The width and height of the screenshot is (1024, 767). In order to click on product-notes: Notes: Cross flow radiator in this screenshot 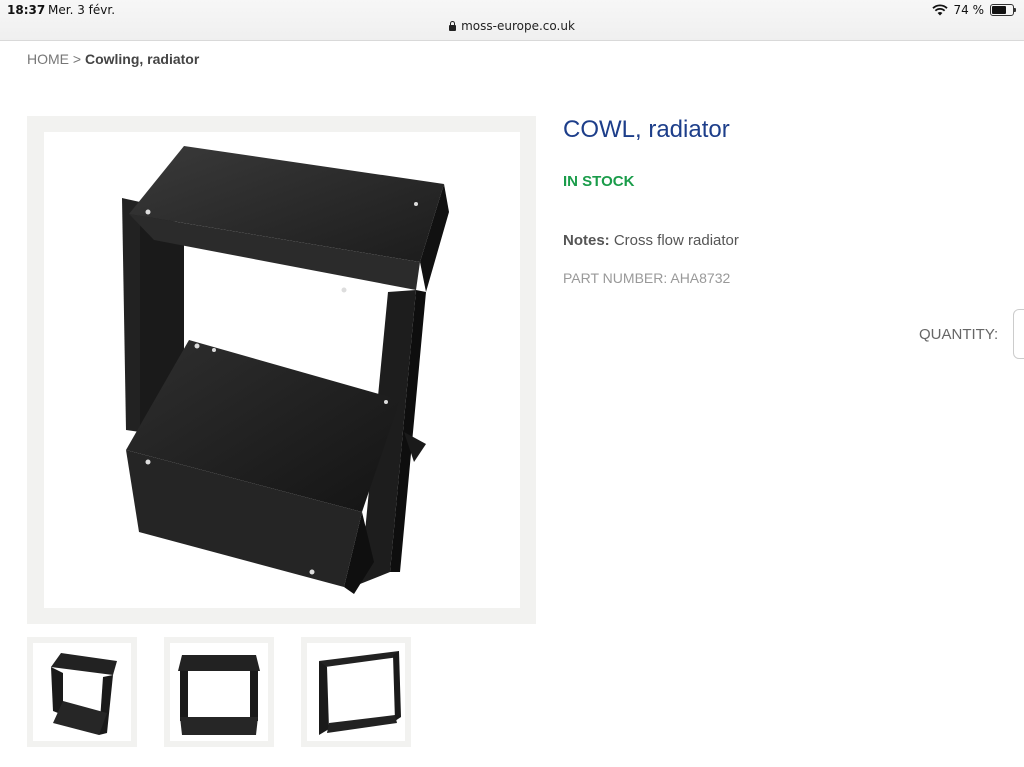, I will do `click(651, 240)`.